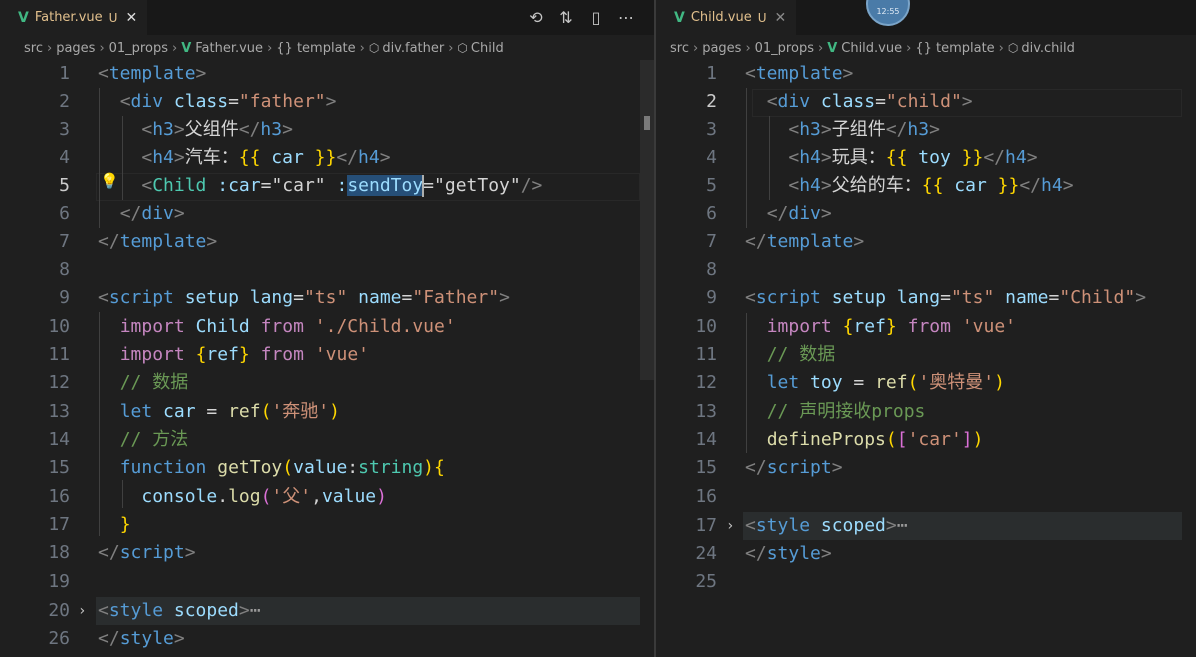 The width and height of the screenshot is (1196, 657). What do you see at coordinates (228, 101) in the screenshot?
I see `code-line: <div class="father">` at bounding box center [228, 101].